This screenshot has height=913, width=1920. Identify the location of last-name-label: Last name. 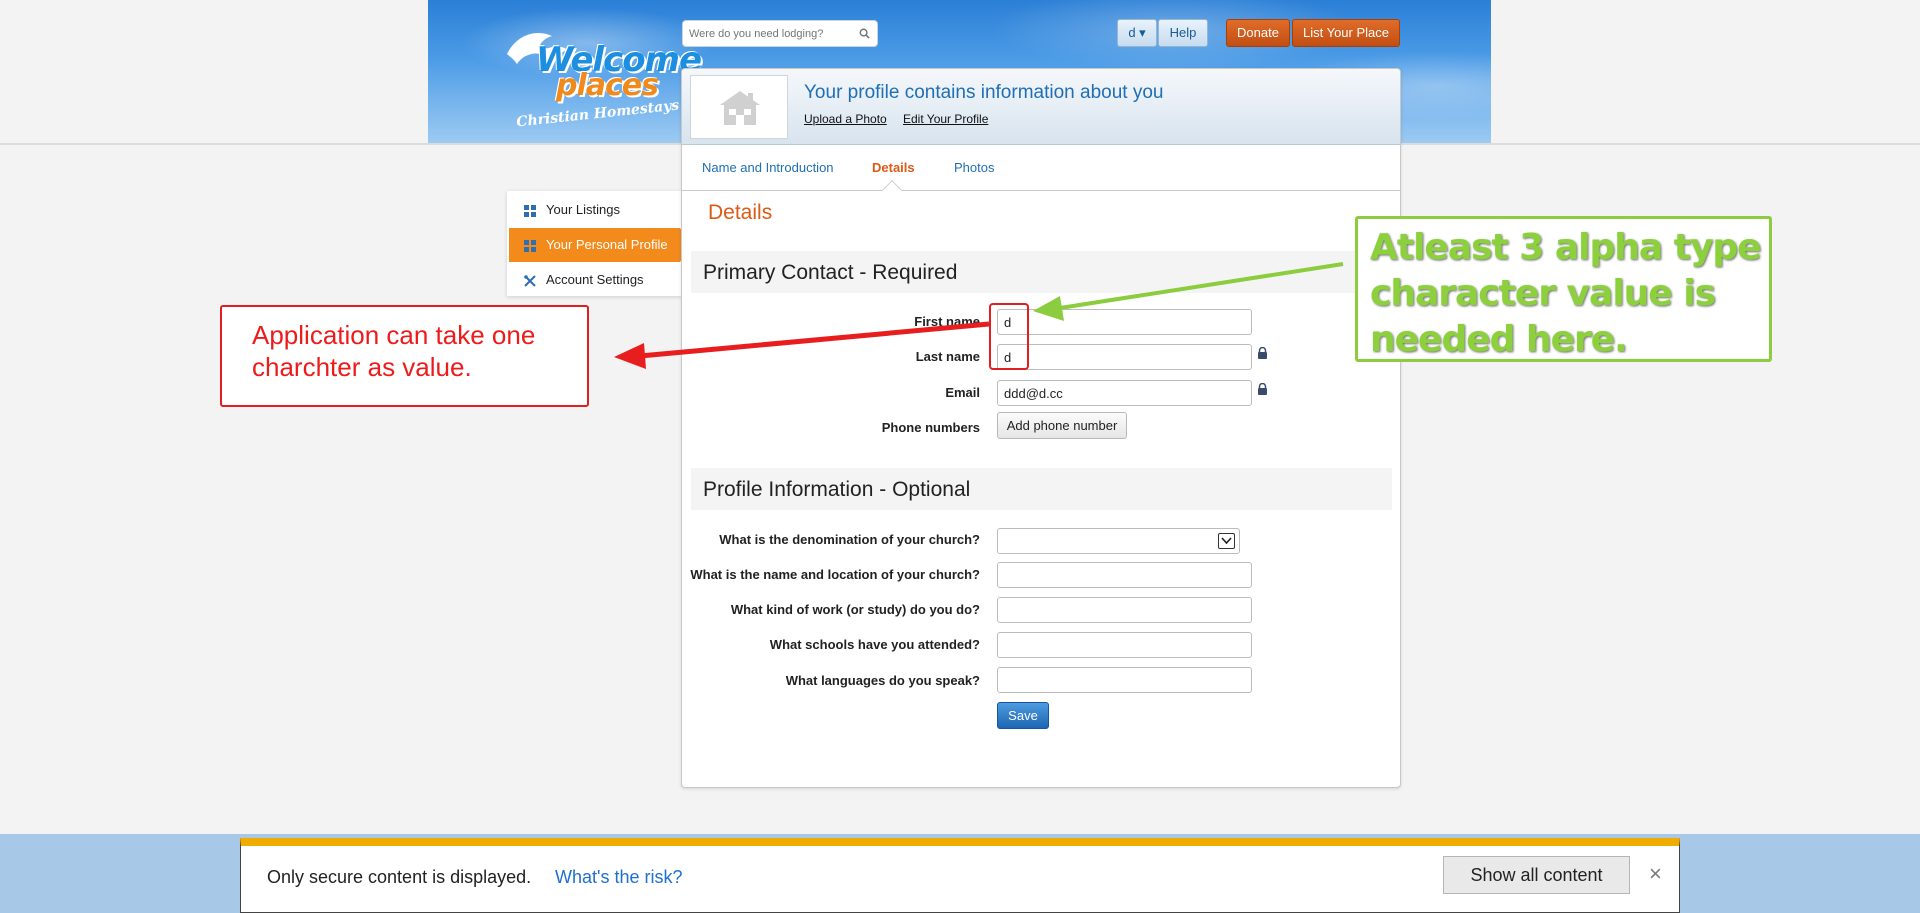
(947, 356).